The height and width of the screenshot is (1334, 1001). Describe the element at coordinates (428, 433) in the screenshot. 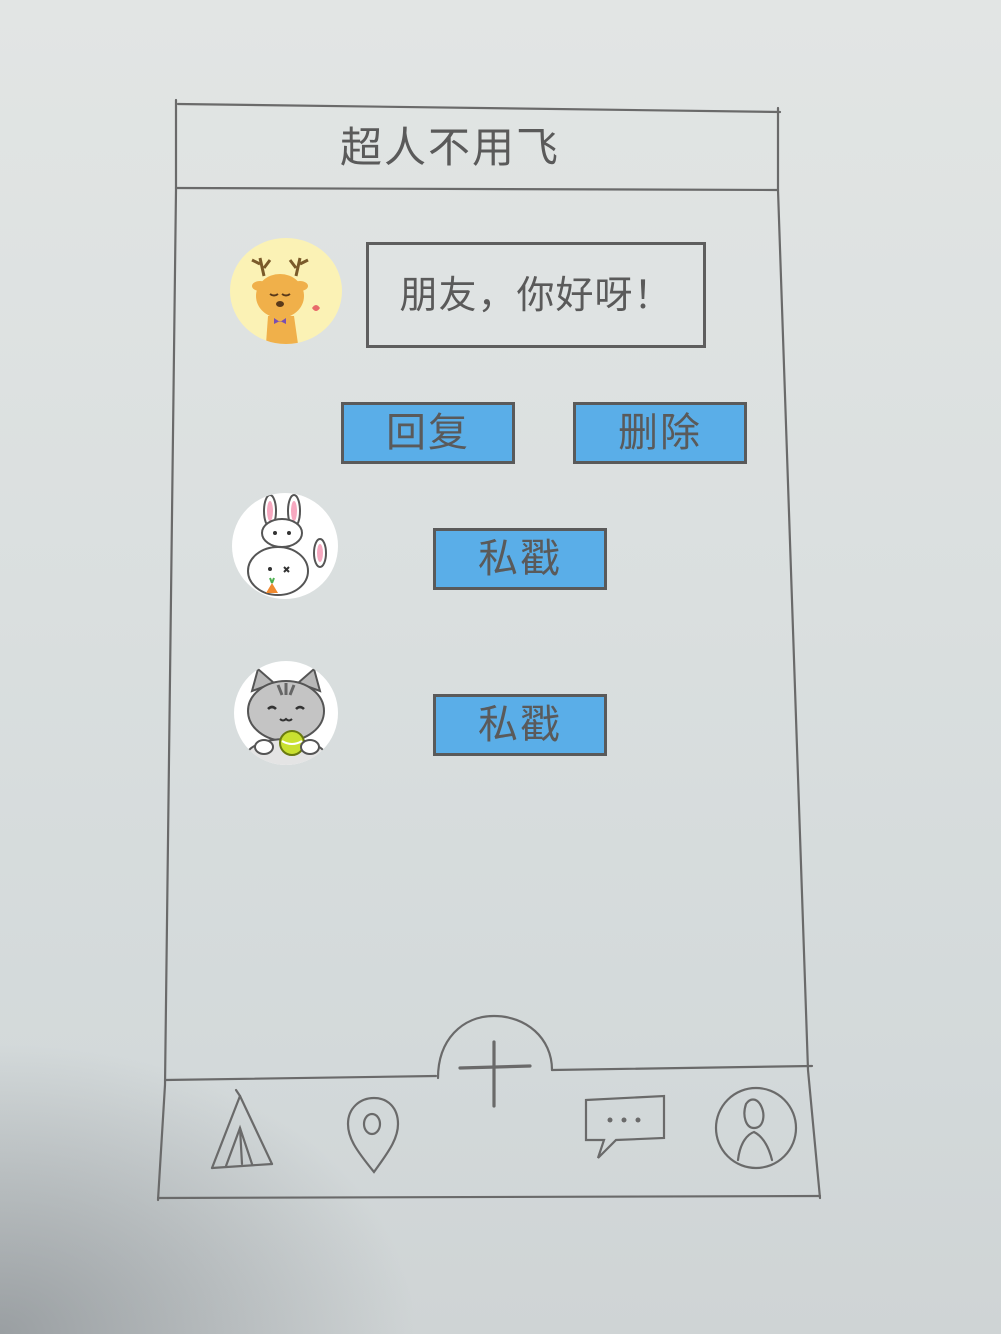

I see `reply-button: 回复` at that location.